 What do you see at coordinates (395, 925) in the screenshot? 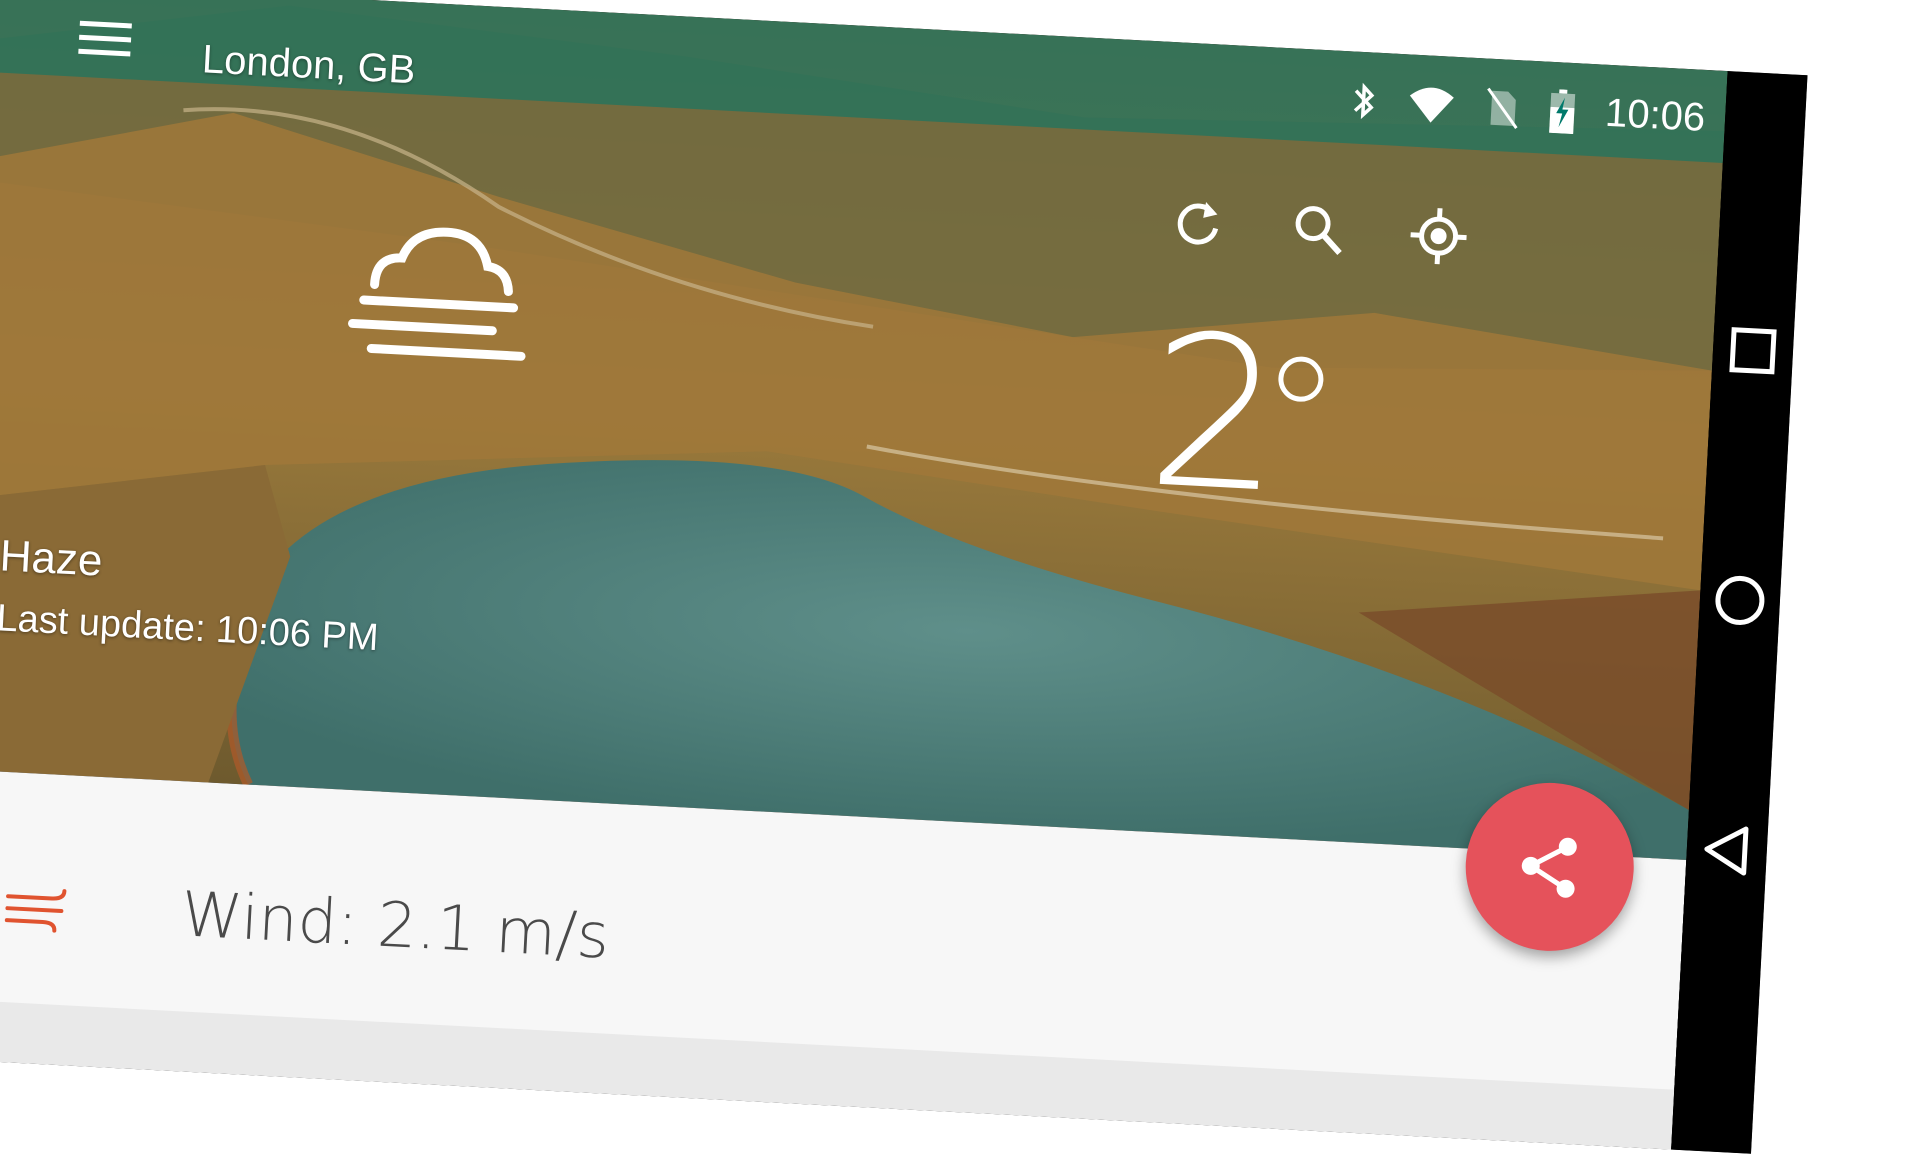
I see `wind-speed-text: Wind: 2.1 m/s` at bounding box center [395, 925].